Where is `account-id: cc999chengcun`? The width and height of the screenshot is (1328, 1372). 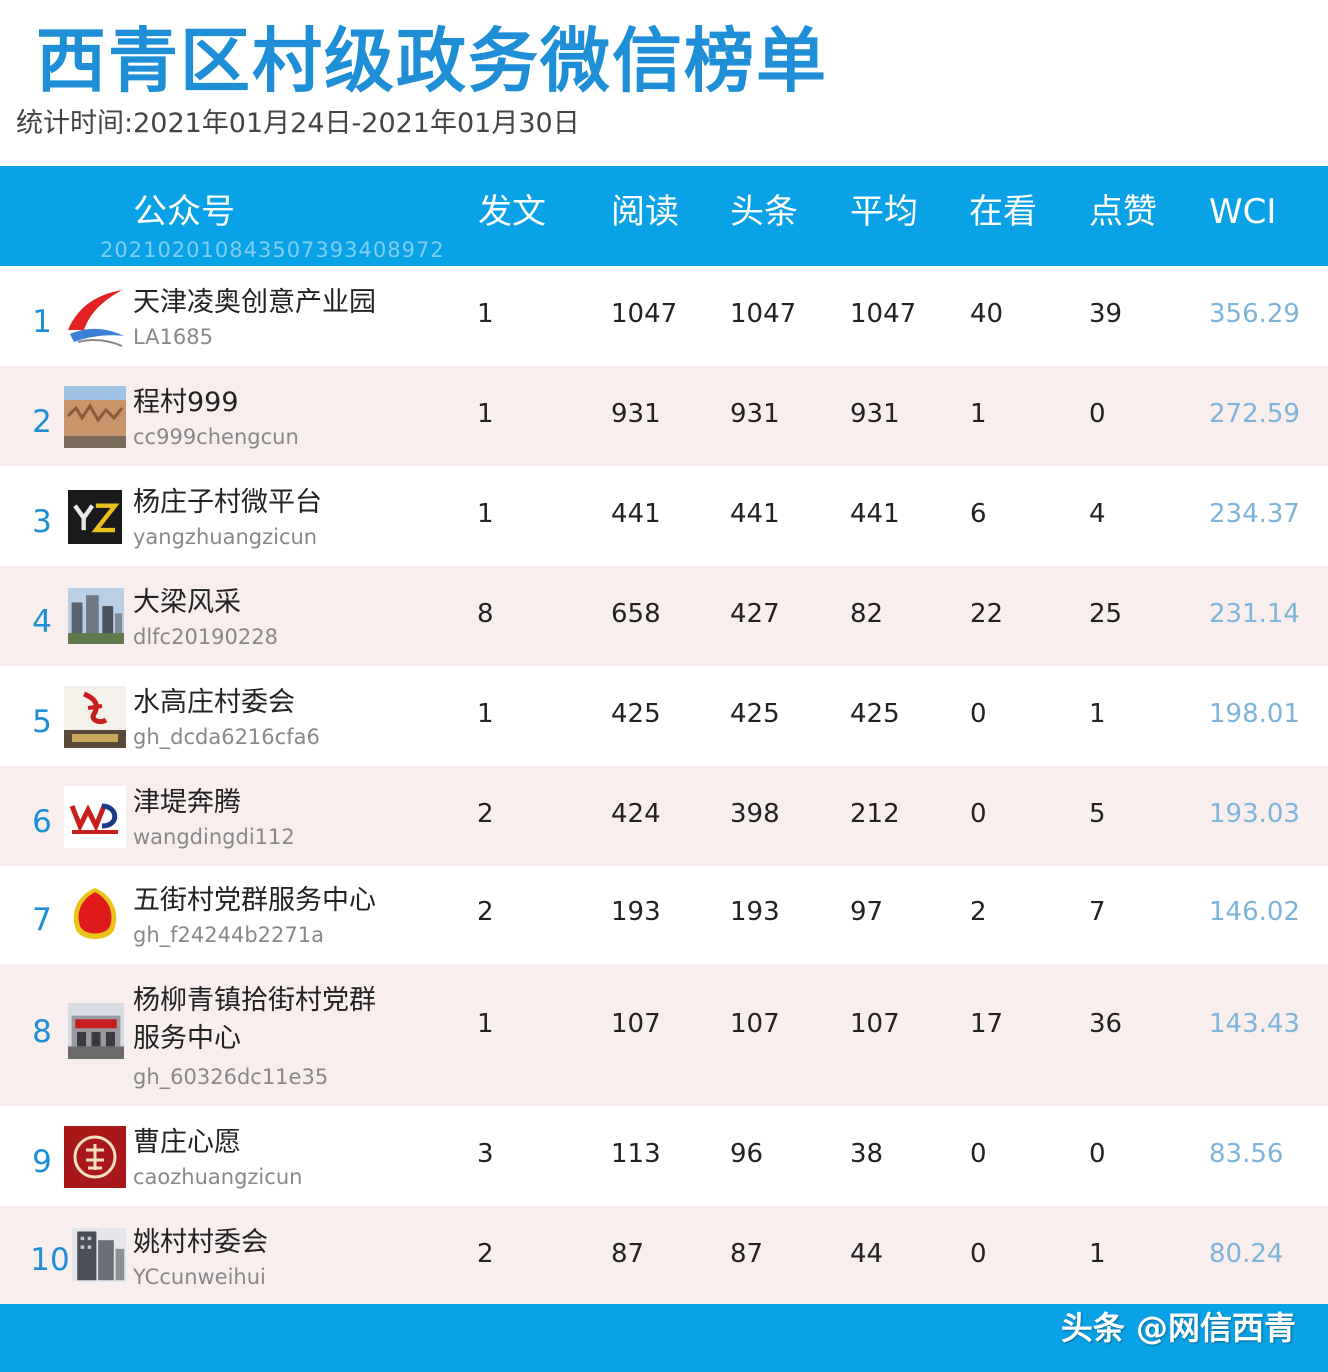
account-id: cc999chengcun is located at coordinates (216, 437).